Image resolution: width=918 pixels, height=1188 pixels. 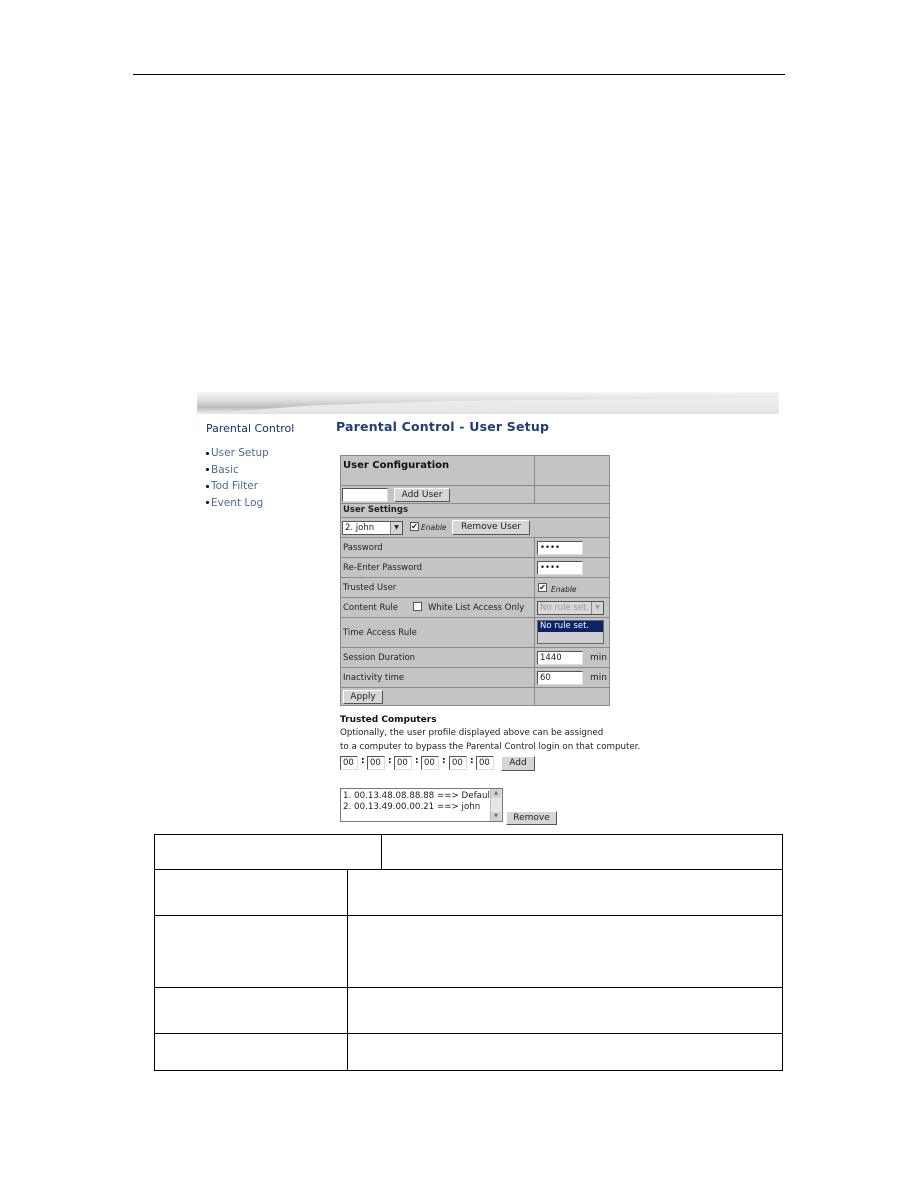 I want to click on sidebar-nav: User Setup Basic Tod Filter Event Log, so click(x=237, y=478).